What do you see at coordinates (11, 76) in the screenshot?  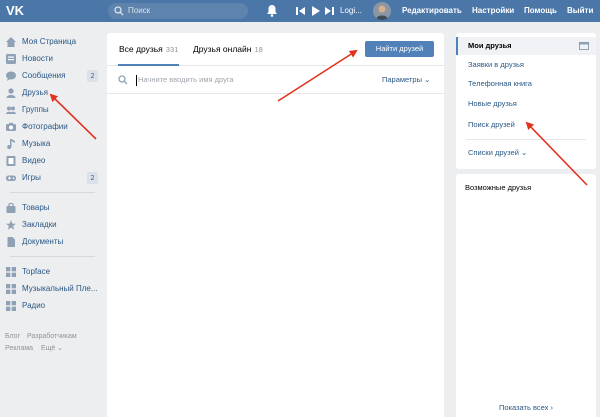 I see `message-icon` at bounding box center [11, 76].